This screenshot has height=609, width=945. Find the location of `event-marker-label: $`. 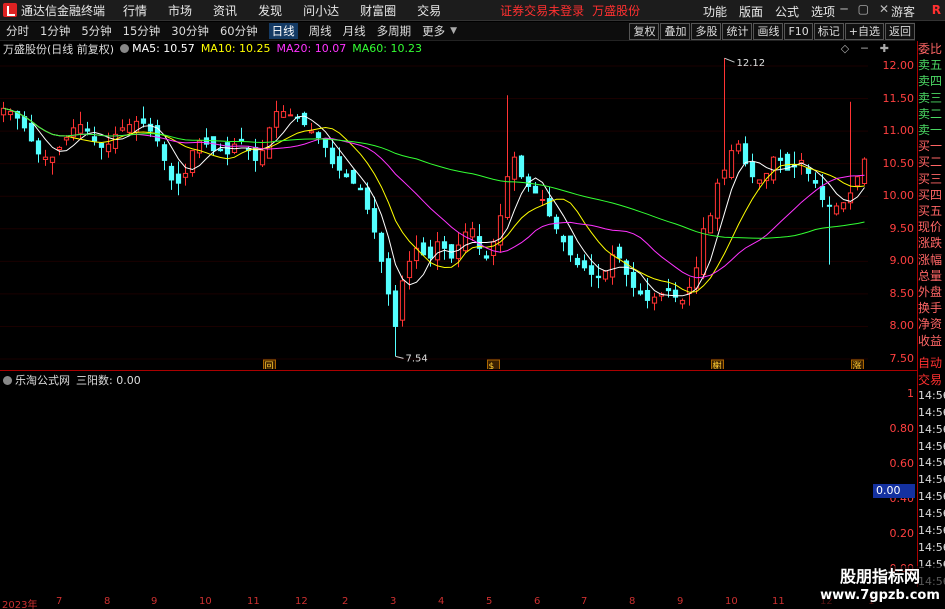

event-marker-label: $ is located at coordinates (492, 365).